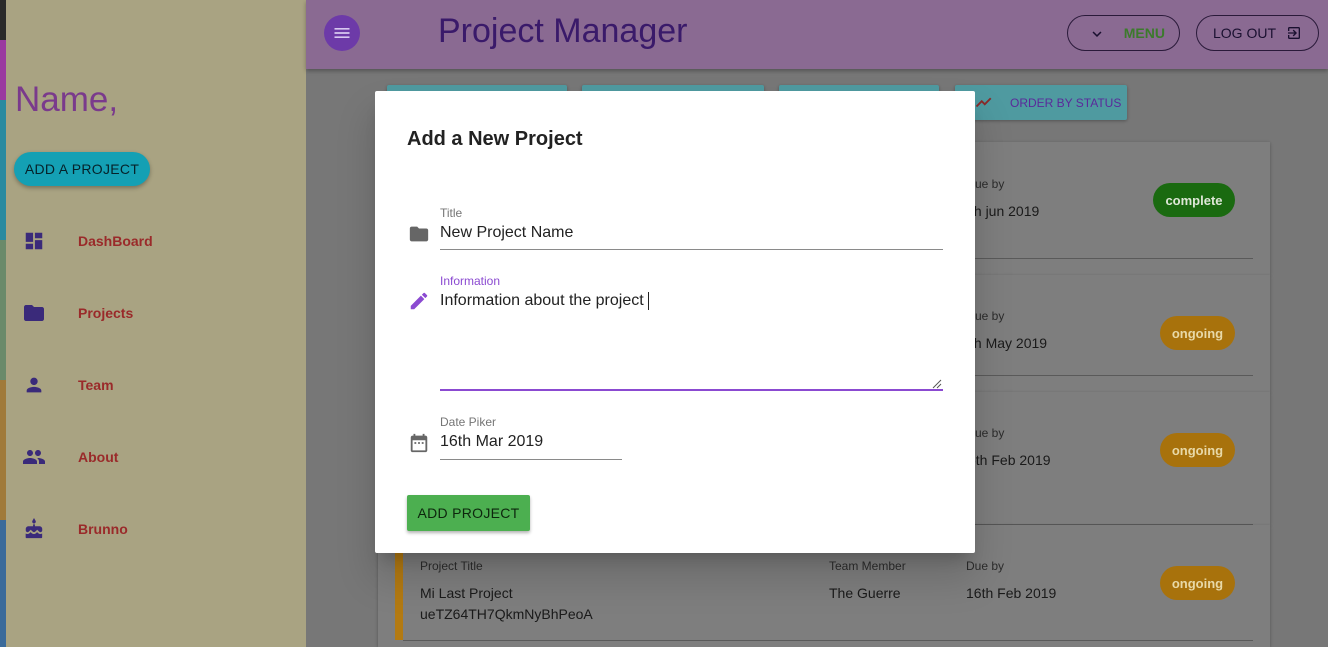 Image resolution: width=1328 pixels, height=647 pixels. Describe the element at coordinates (1005, 211) in the screenshot. I see `due-date: th jun 2019` at that location.